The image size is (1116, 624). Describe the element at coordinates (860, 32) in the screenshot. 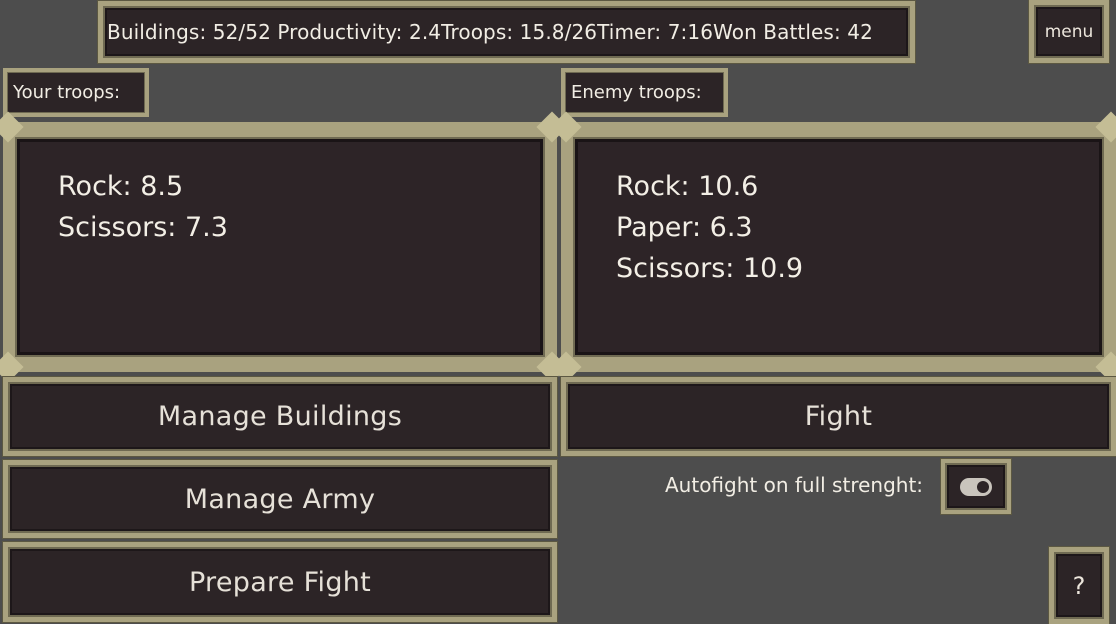

I see `won-battles-value: 42` at that location.